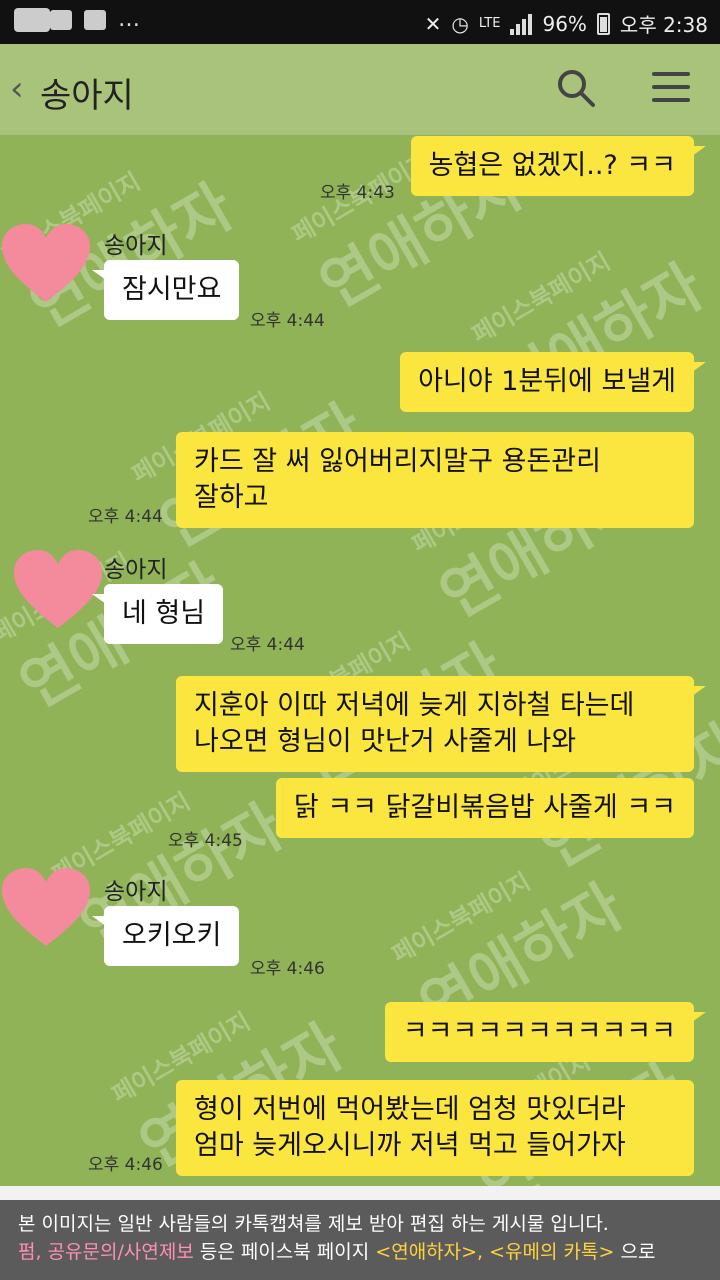 Image resolution: width=720 pixels, height=1280 pixels. Describe the element at coordinates (61, 20) in the screenshot. I see `gallery-notification-icon` at that location.